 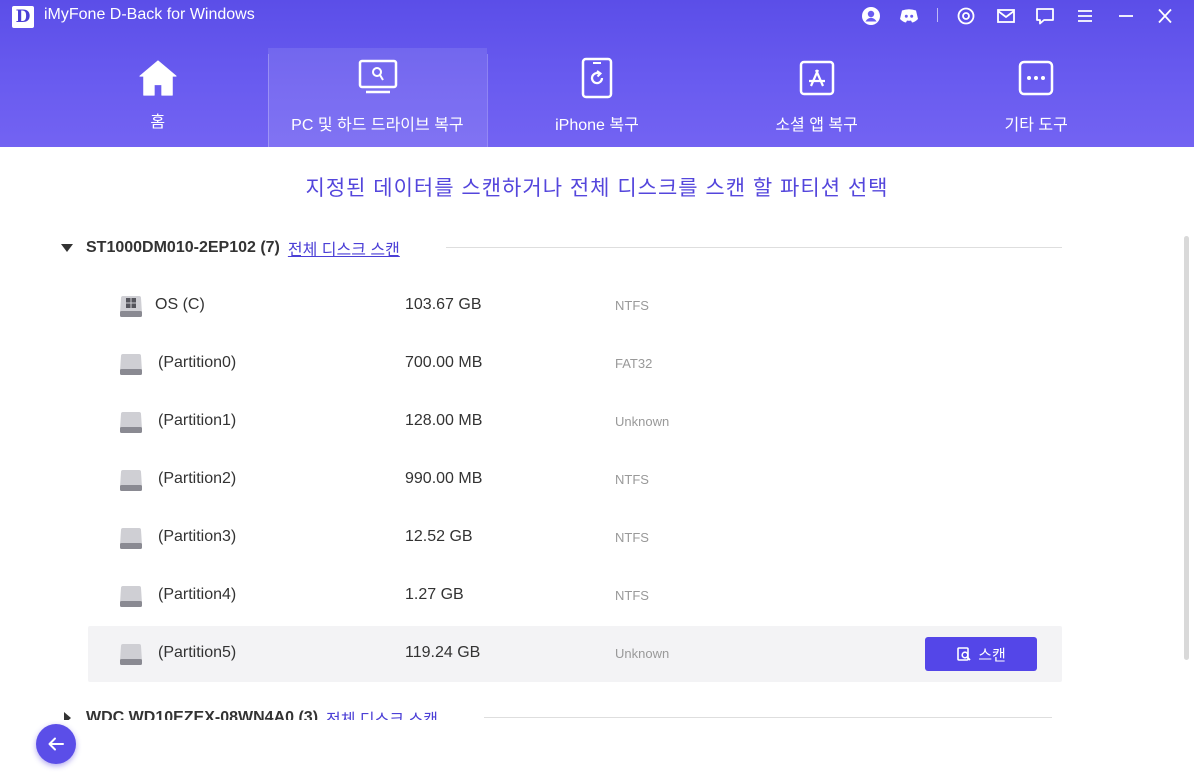 I want to click on tab-iphone-recovery: iPhone 복구, so click(x=597, y=97).